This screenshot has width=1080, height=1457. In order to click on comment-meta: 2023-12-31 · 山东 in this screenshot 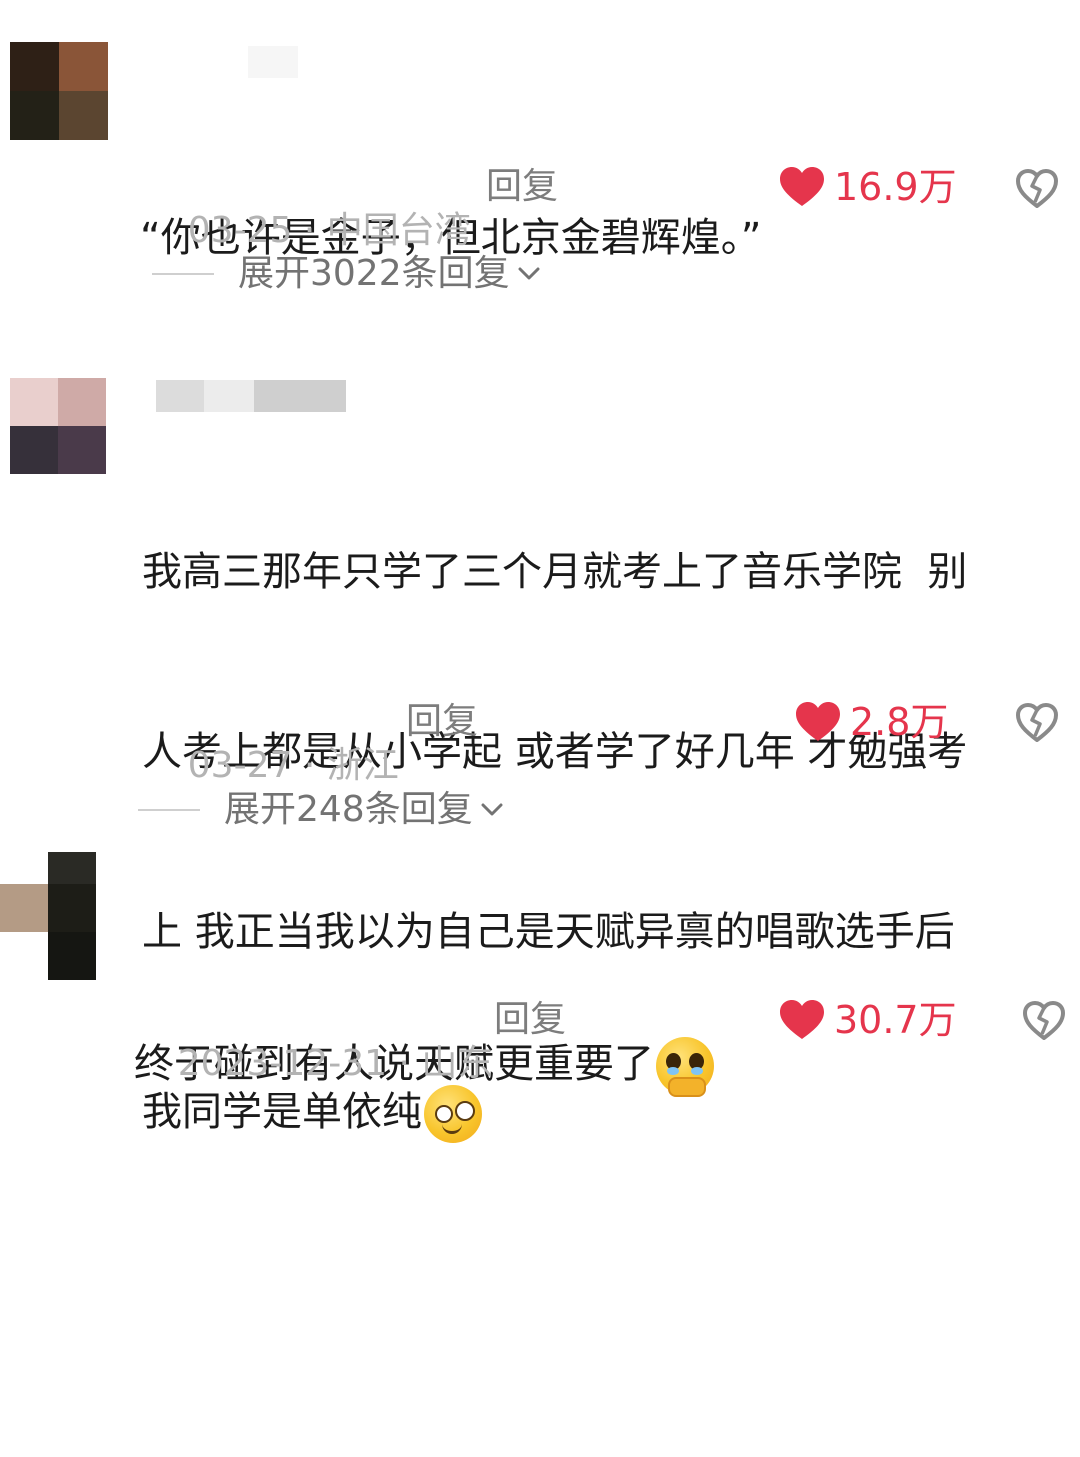, I will do `click(313, 1064)`.